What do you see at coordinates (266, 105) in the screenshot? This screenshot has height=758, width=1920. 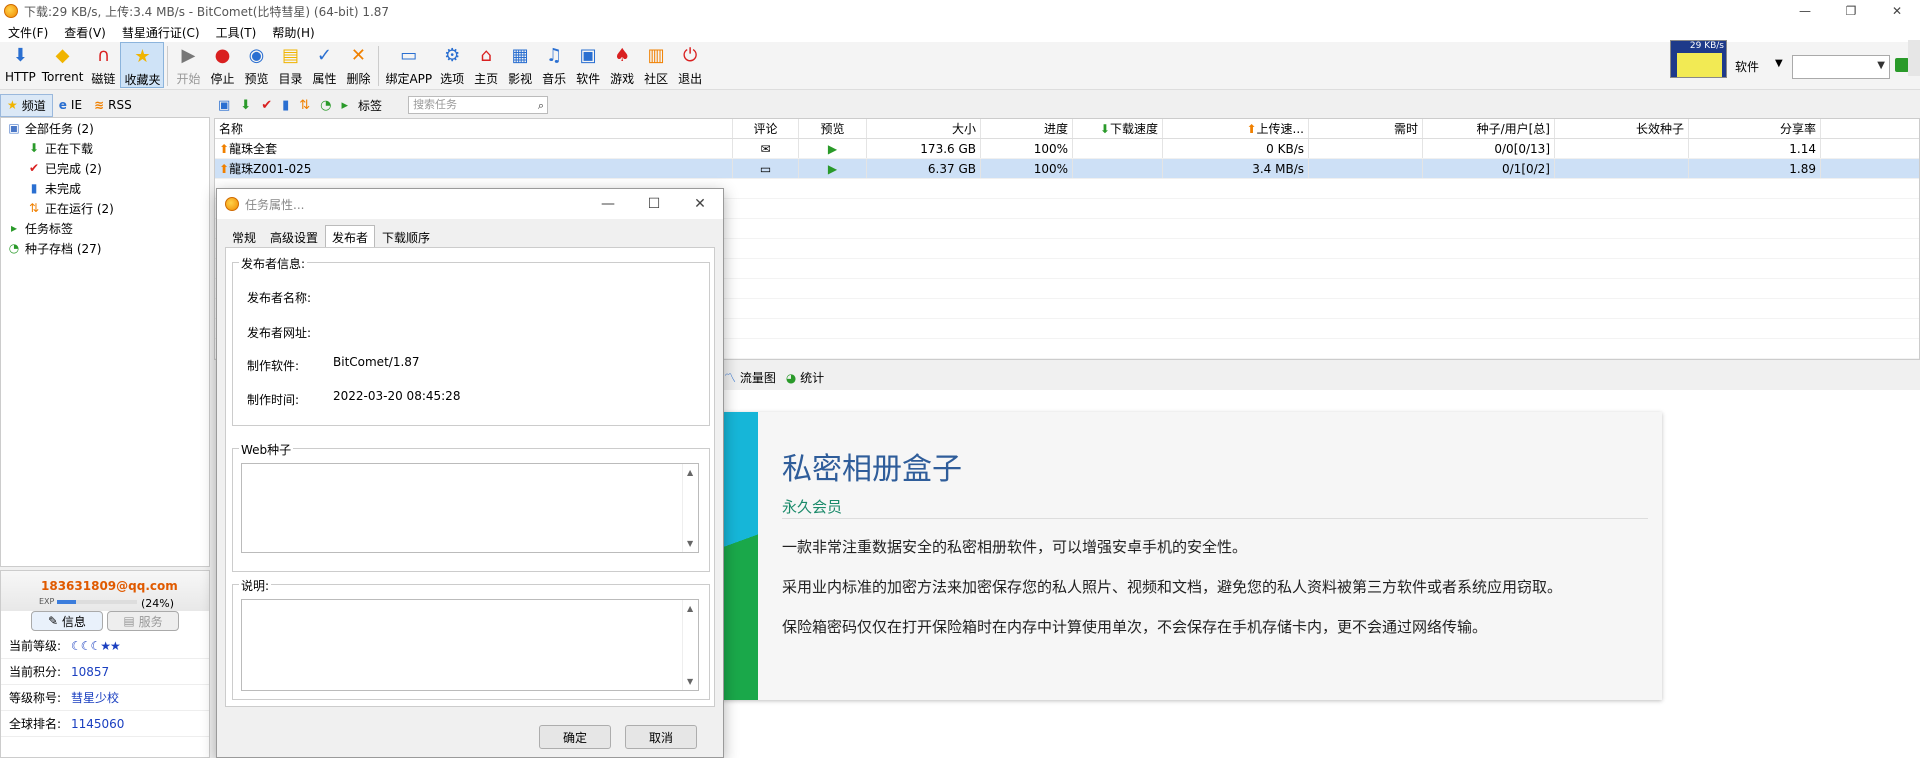 I see `checkmark-icon: ✔` at bounding box center [266, 105].